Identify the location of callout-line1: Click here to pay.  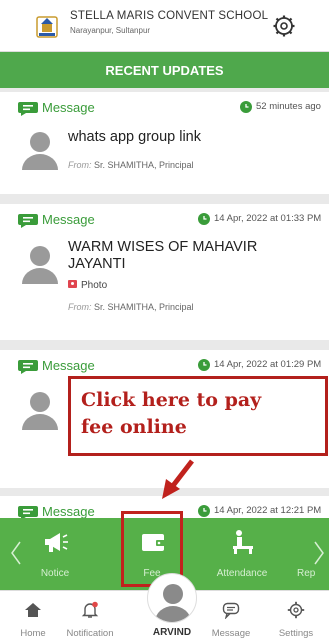
(171, 400).